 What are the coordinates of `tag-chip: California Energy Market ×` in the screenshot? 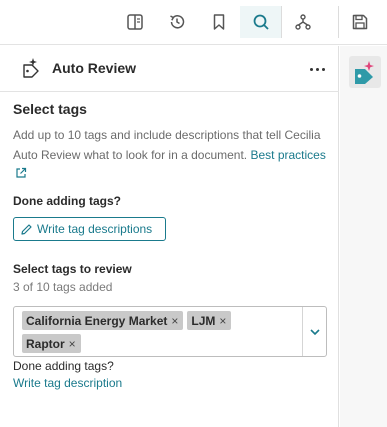 It's located at (103, 320).